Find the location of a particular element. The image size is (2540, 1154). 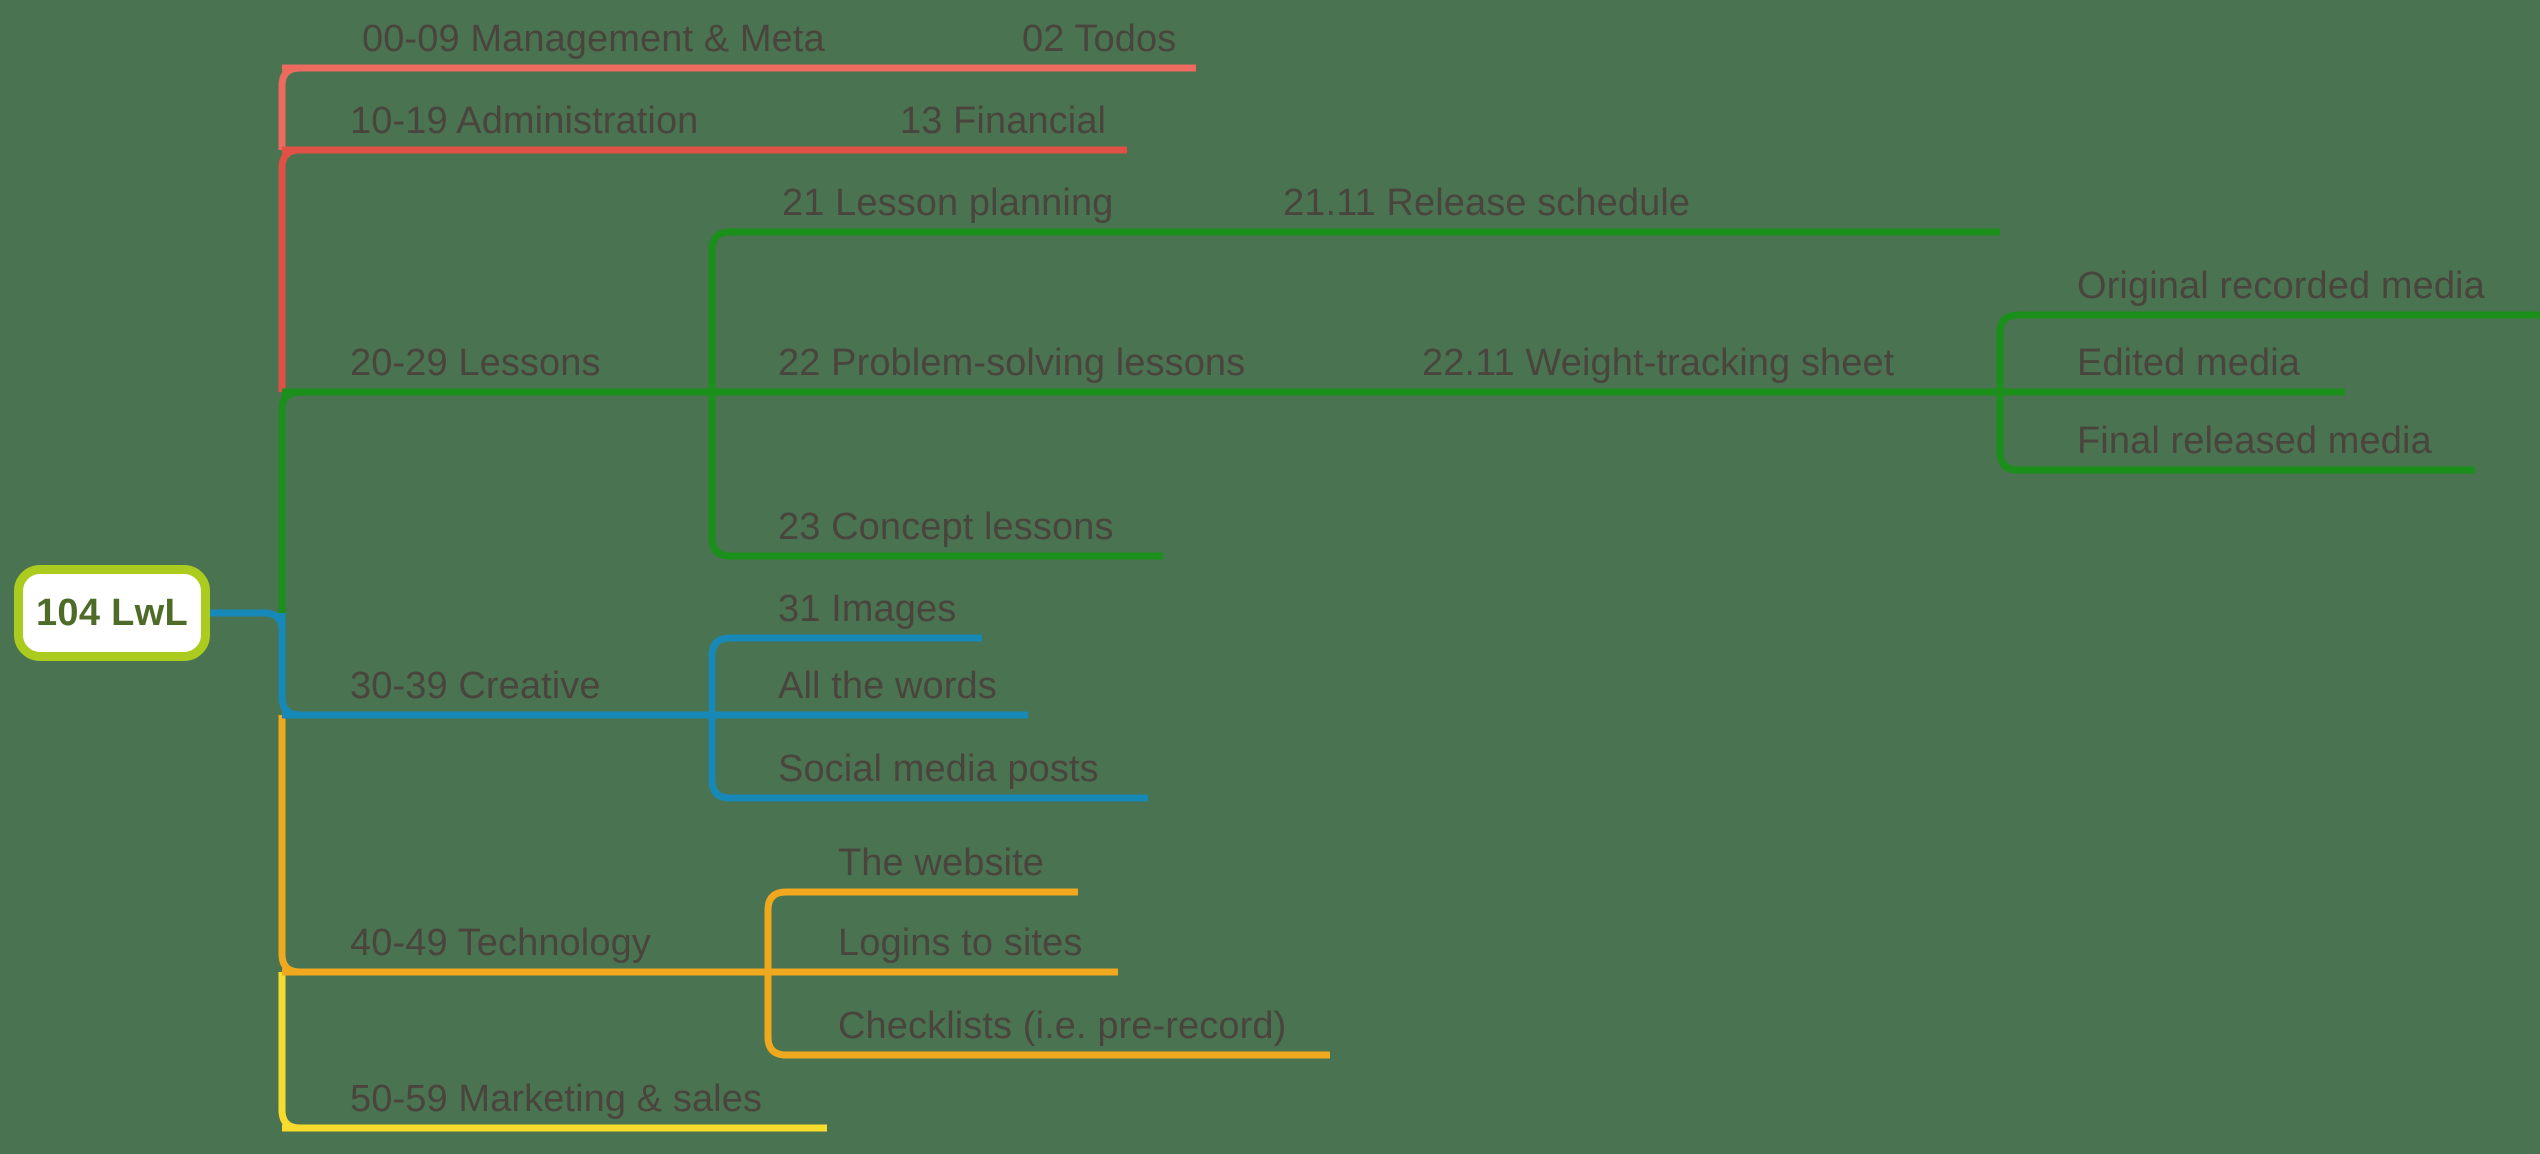

node-label-weight-tracking-sheet: 22.11 Weight-tracking sheet is located at coordinates (1658, 363).